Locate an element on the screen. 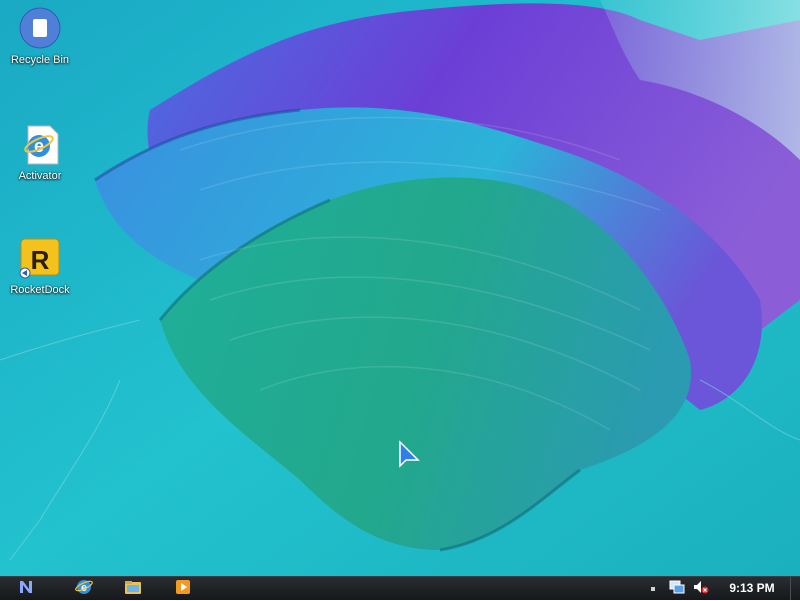 Image resolution: width=800 pixels, height=601 pixels. network-icon is located at coordinates (677, 589).